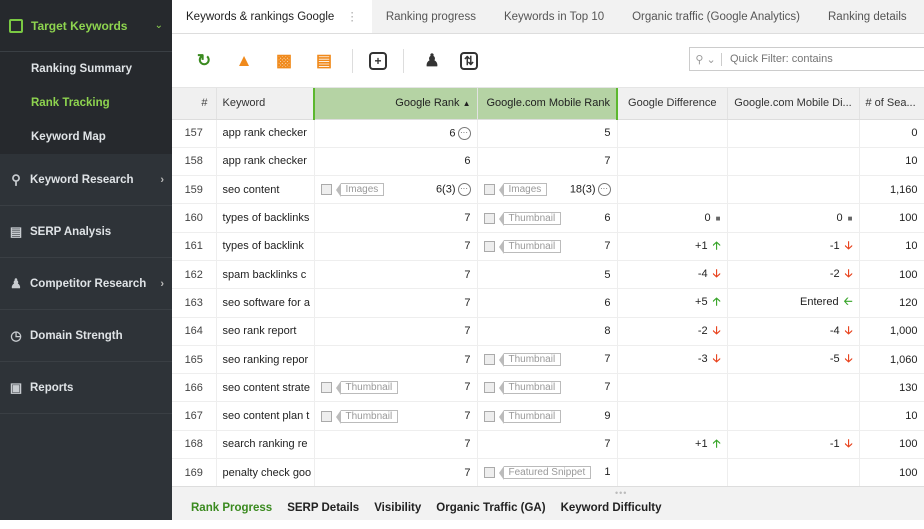 This screenshot has height=529, width=924. I want to click on keyword-cell: seo content, so click(265, 190).